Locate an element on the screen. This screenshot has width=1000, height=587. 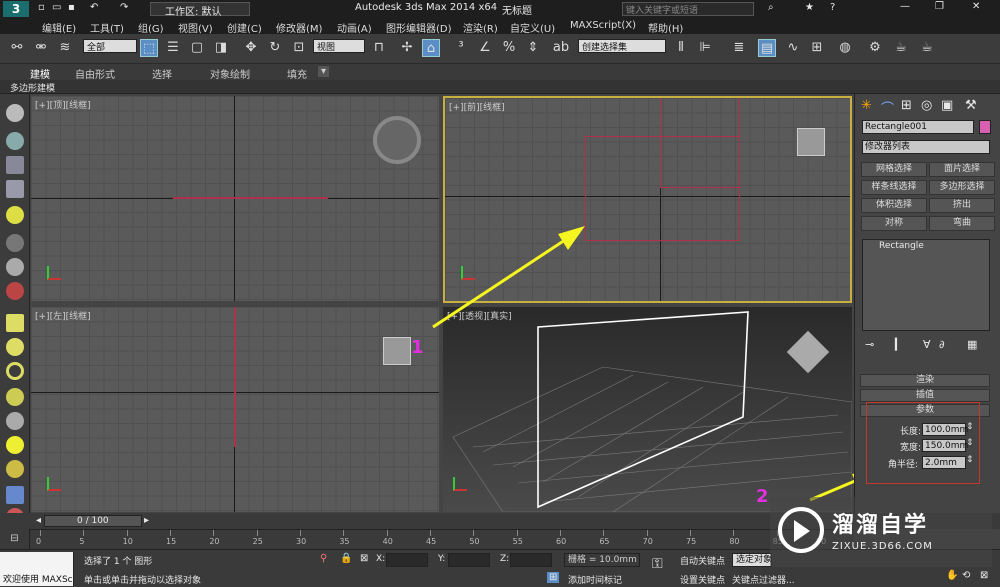
sun-icon is located at coordinates (15, 445).